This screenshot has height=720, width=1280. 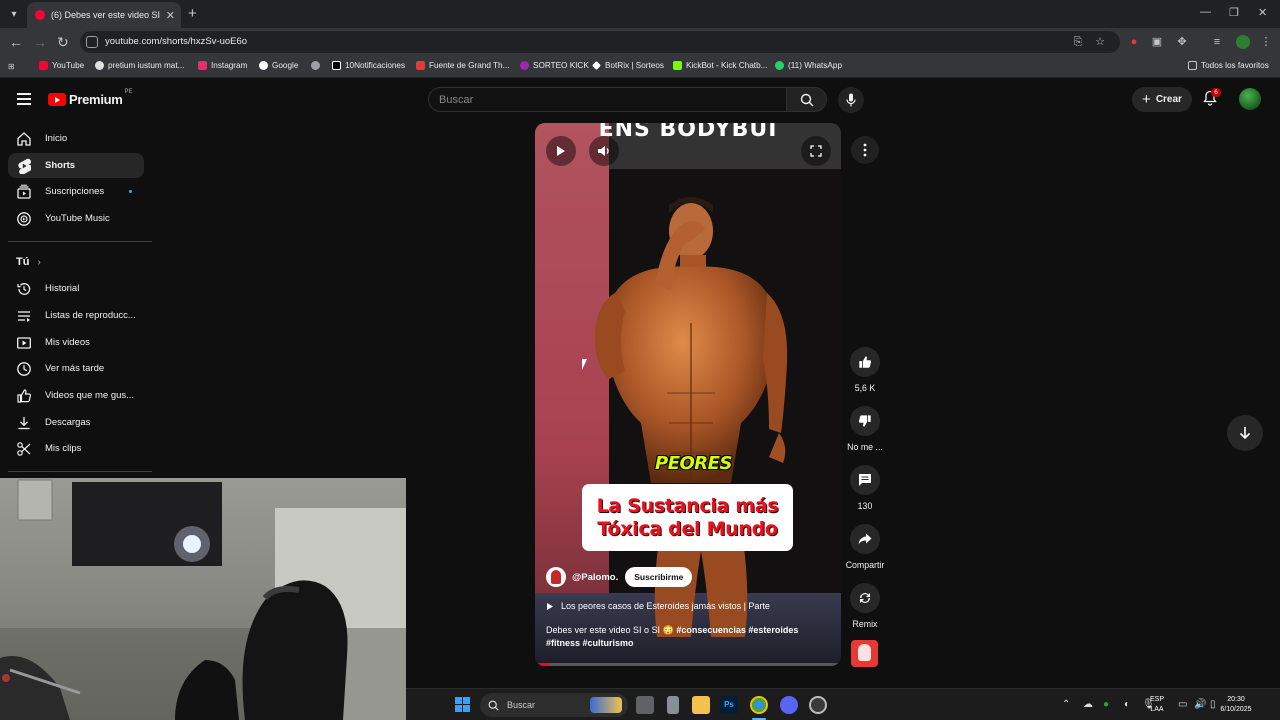 What do you see at coordinates (61, 65) in the screenshot?
I see `bookmark-youtube: YouTube` at bounding box center [61, 65].